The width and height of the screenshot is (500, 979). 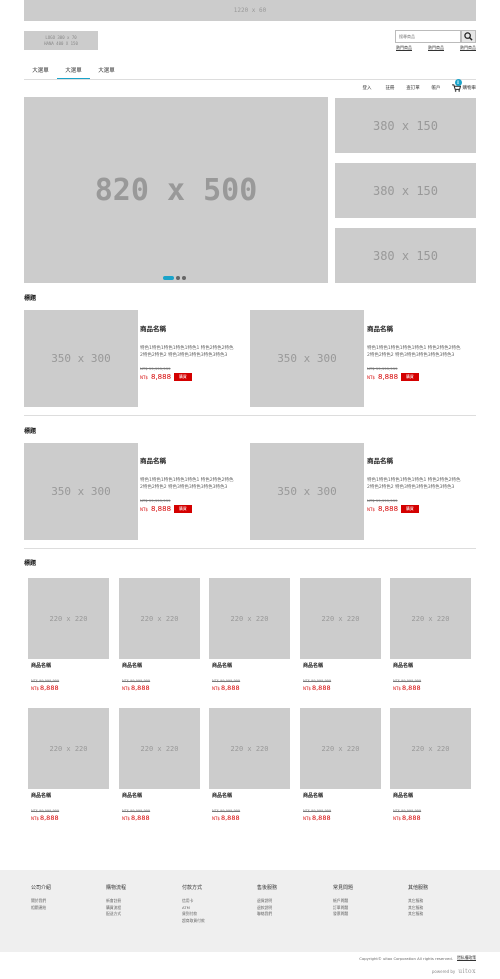 I want to click on footer-link: 信用卡, so click(x=193, y=901).